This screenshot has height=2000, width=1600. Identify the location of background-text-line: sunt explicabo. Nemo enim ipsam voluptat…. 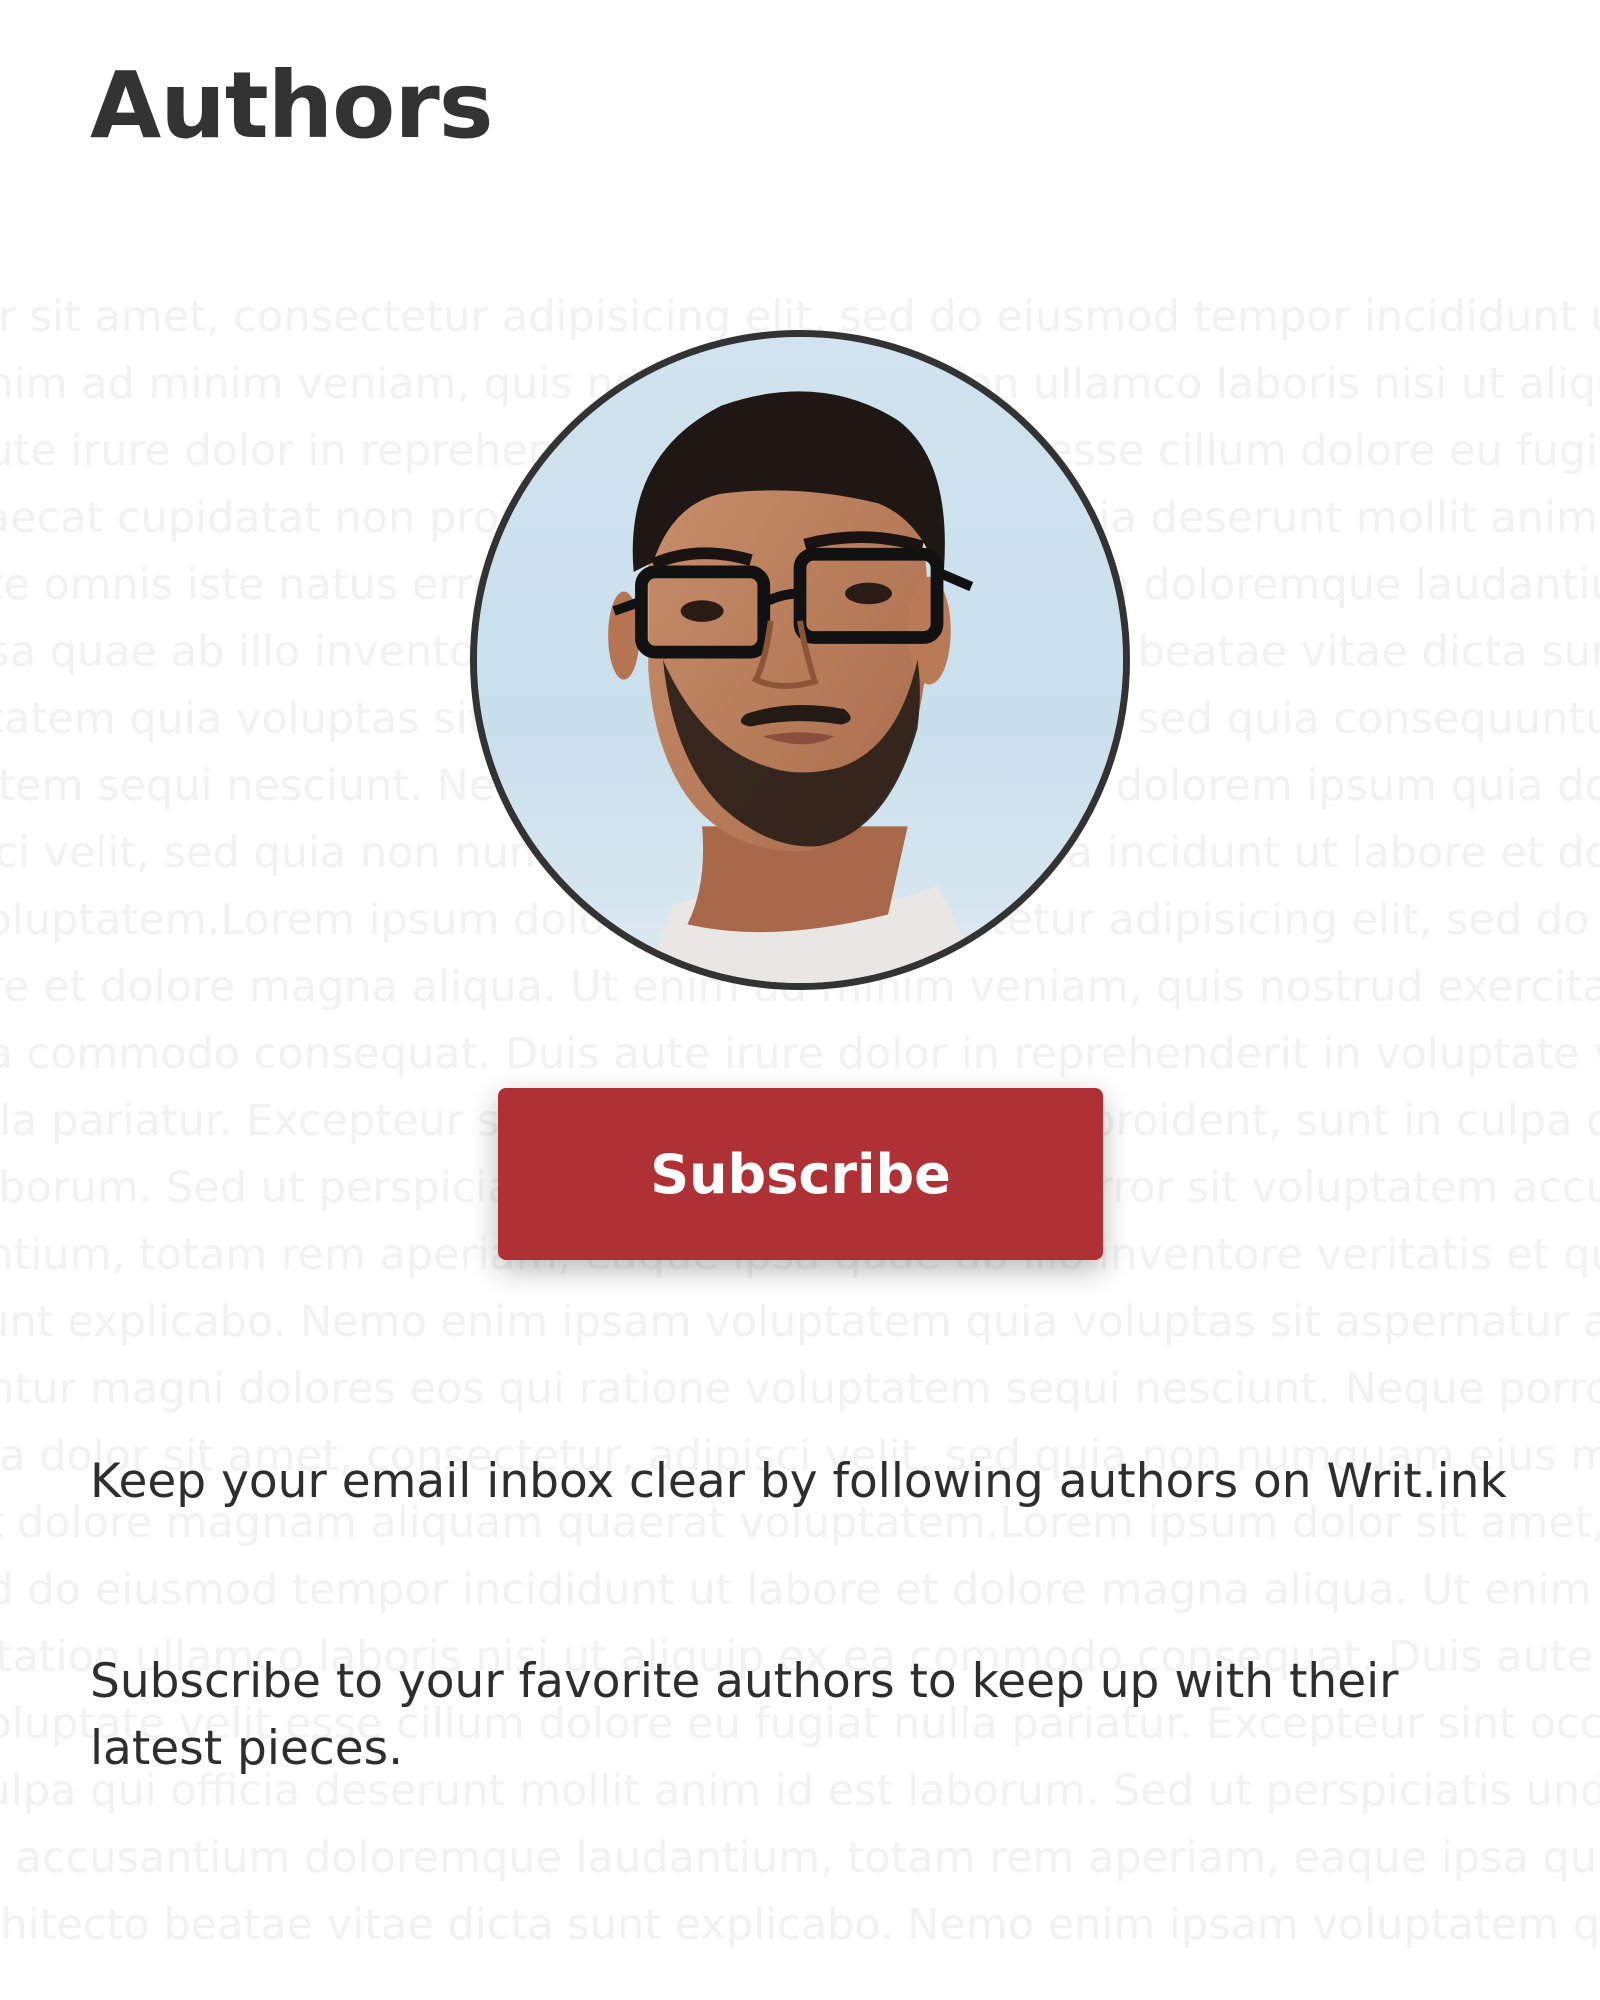
(800, 1322).